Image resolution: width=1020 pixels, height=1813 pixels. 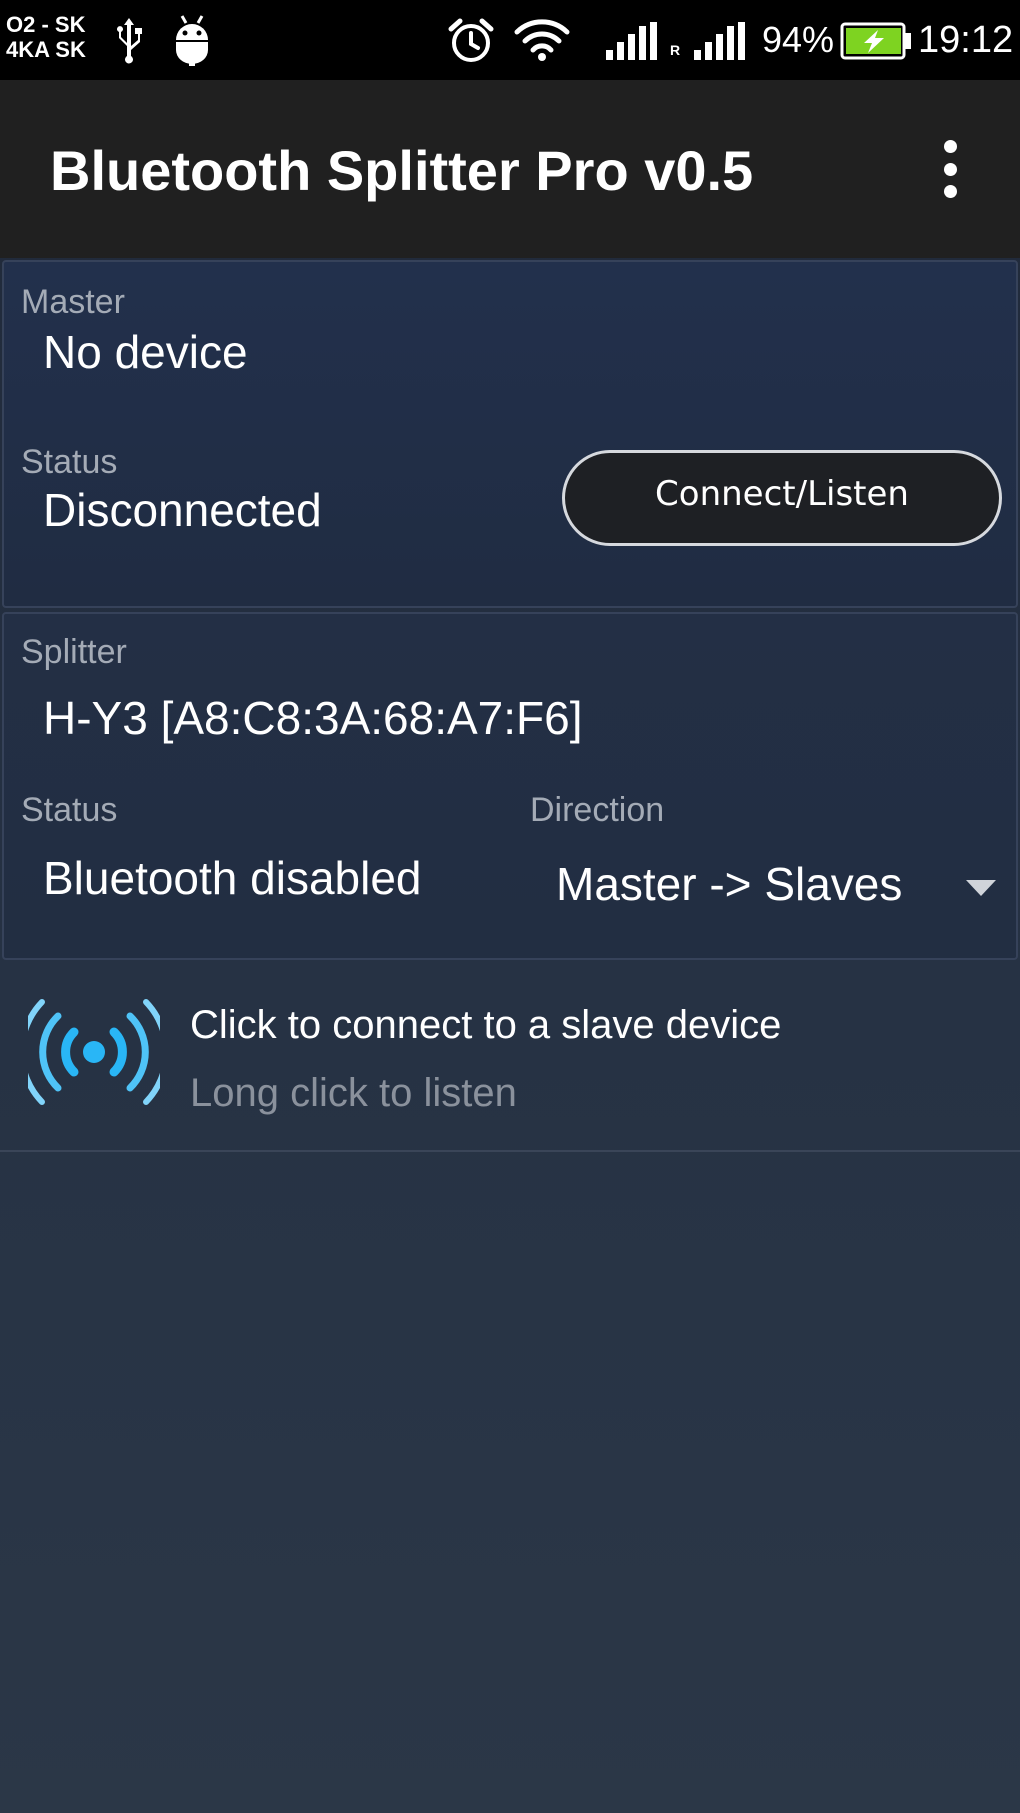 I want to click on direction-dropdown: Master -> Slaves, so click(x=776, y=885).